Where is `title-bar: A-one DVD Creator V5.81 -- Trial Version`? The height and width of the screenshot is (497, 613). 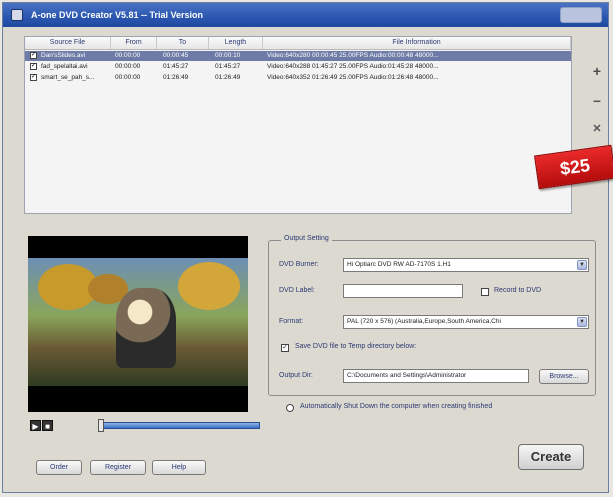 title-bar: A-one DVD Creator V5.81 -- Trial Version is located at coordinates (305, 15).